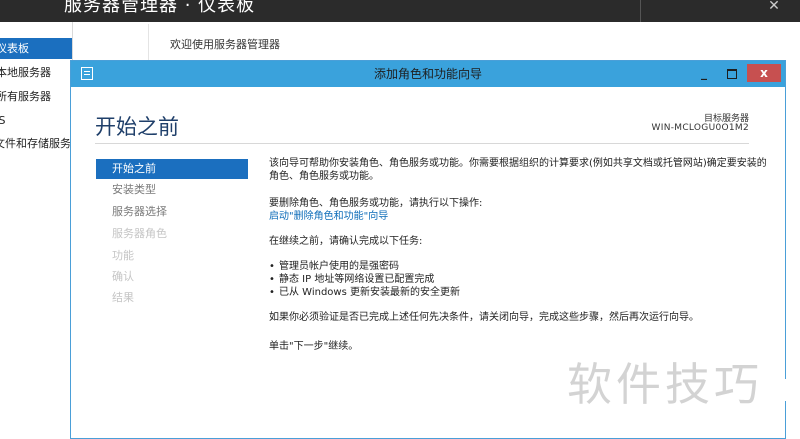 The width and height of the screenshot is (800, 439). I want to click on list-item: 已从 Windows 更新安装最新的安全更新, so click(519, 292).